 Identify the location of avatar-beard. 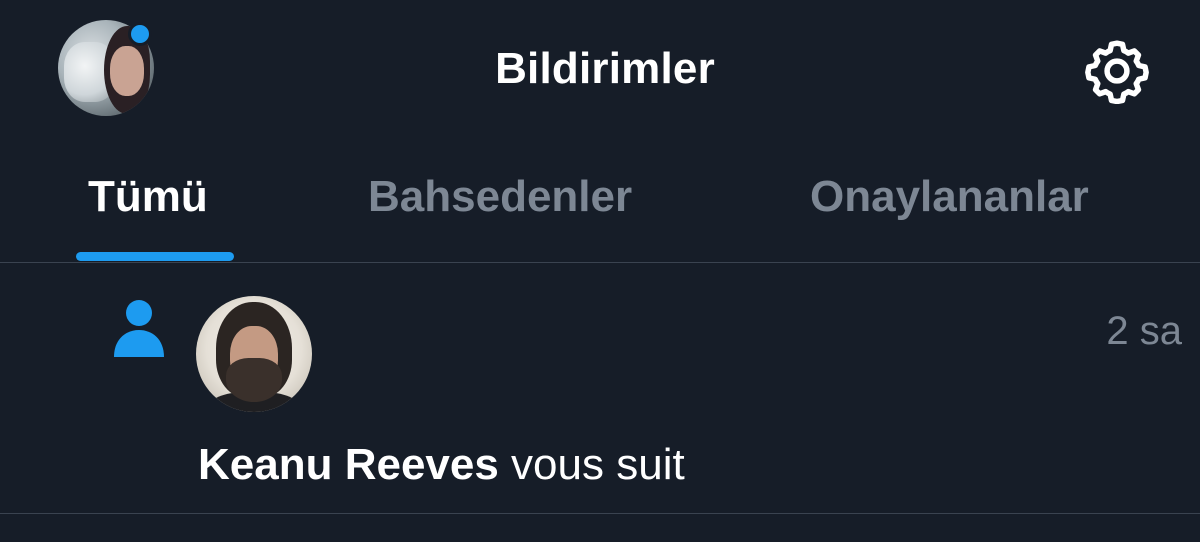
(254, 380).